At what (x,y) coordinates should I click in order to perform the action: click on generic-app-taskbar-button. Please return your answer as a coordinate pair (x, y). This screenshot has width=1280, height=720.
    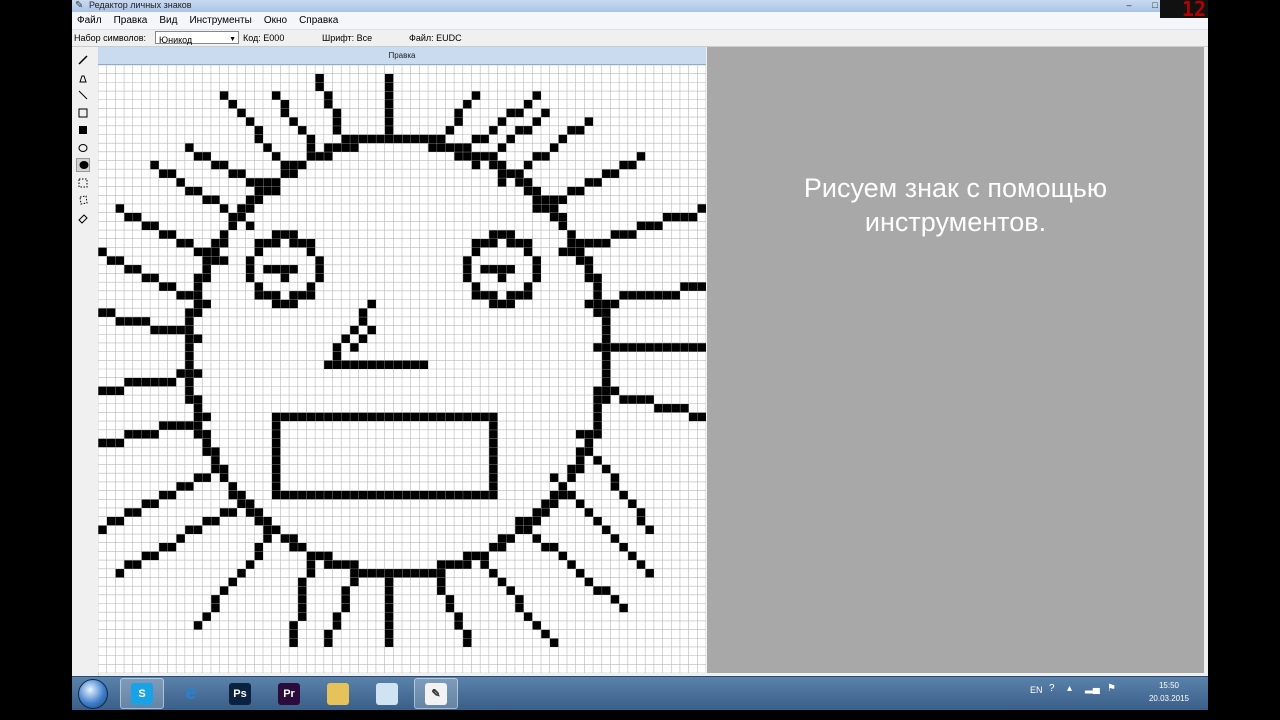
    Looking at the image, I should click on (387, 693).